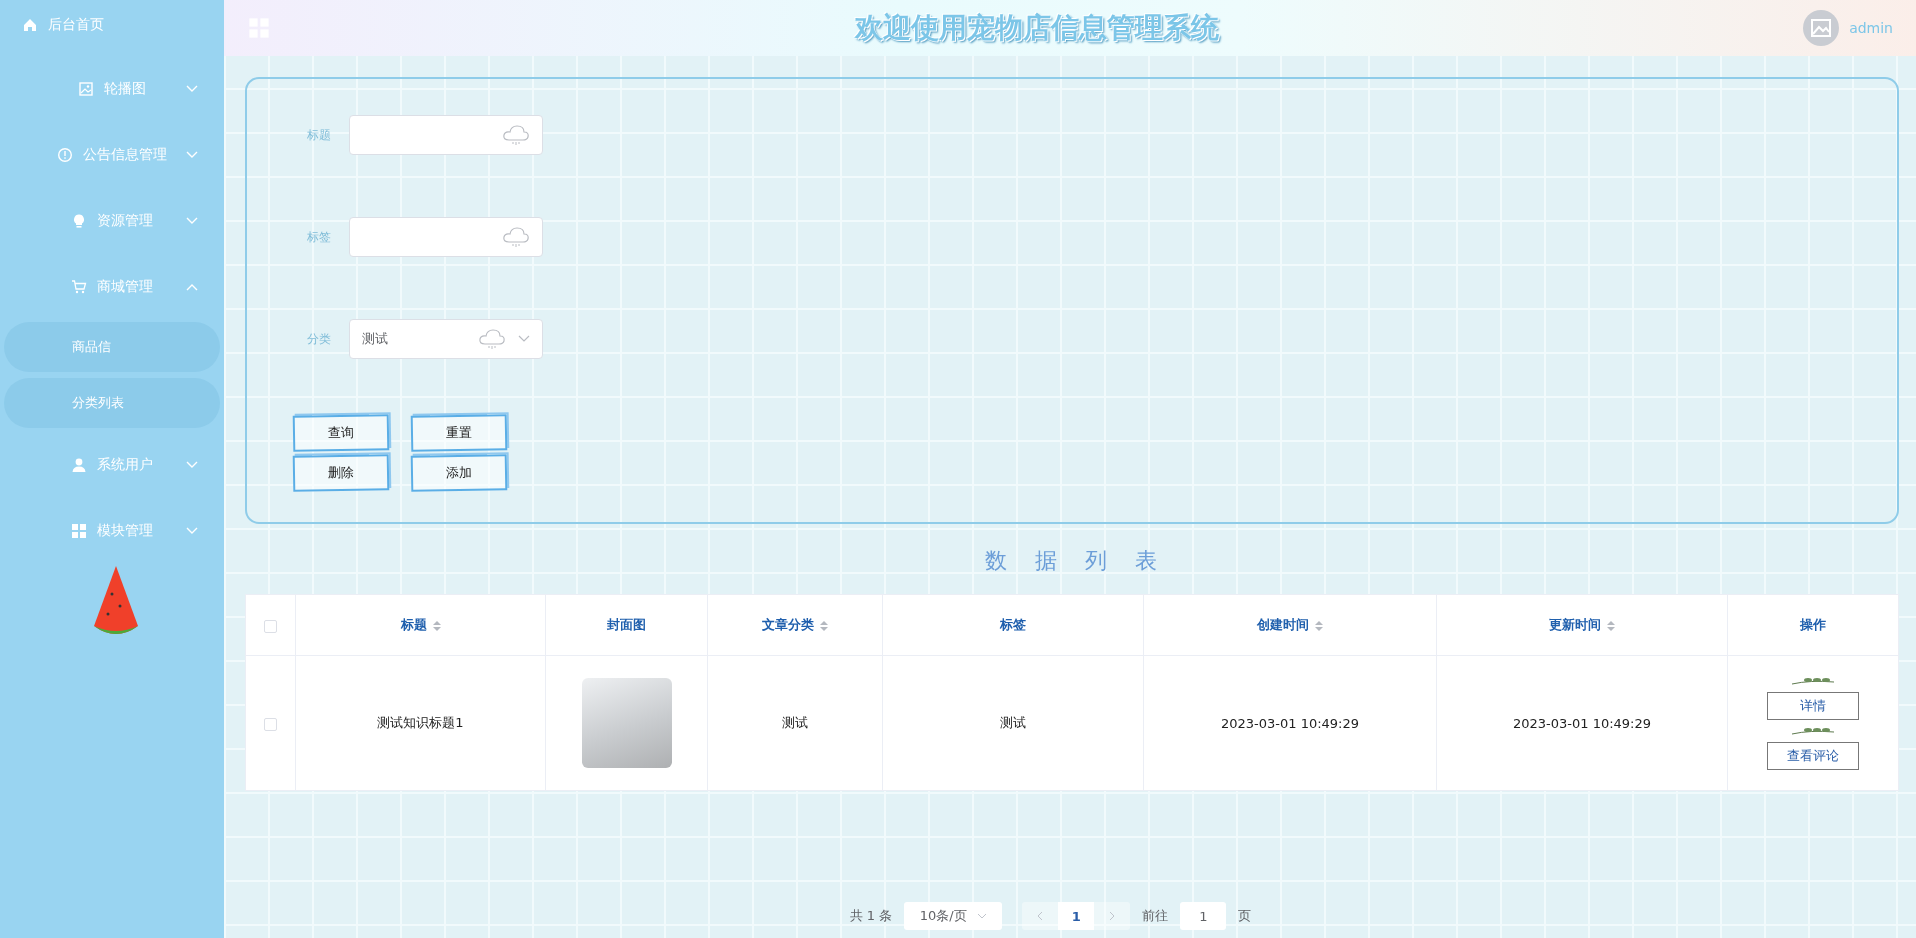 The height and width of the screenshot is (938, 1916). Describe the element at coordinates (871, 916) in the screenshot. I see `total-count: 共 1 条` at that location.